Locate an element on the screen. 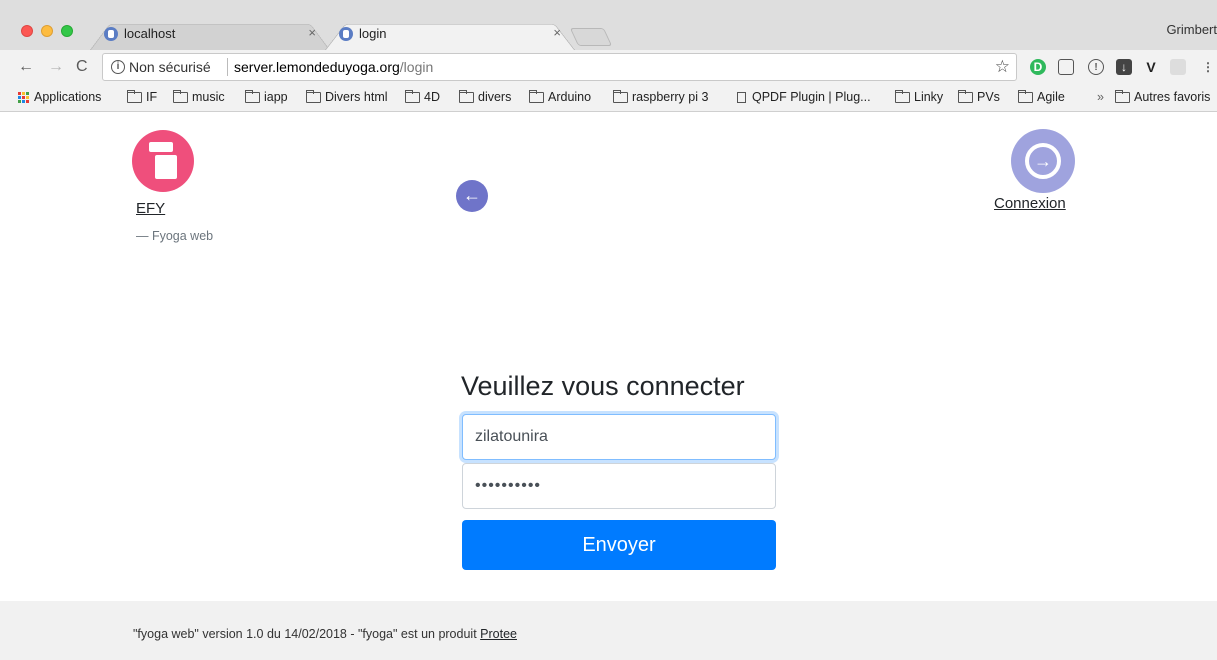 Image resolution: width=1217 pixels, height=660 pixels. bookmark-folder: 4D is located at coordinates (422, 96).